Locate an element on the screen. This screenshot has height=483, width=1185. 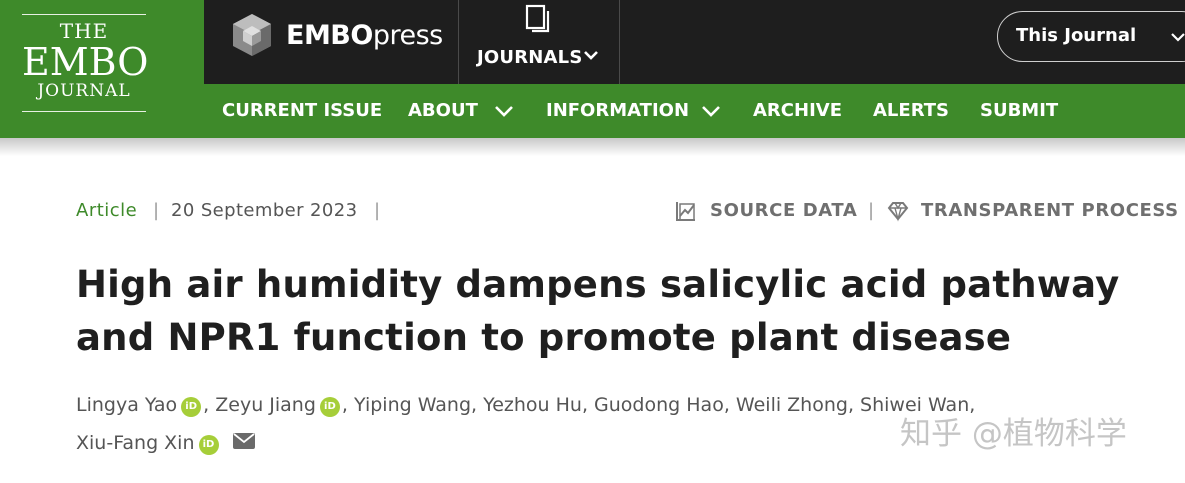
nav-information: INFORMATION is located at coordinates (617, 111).